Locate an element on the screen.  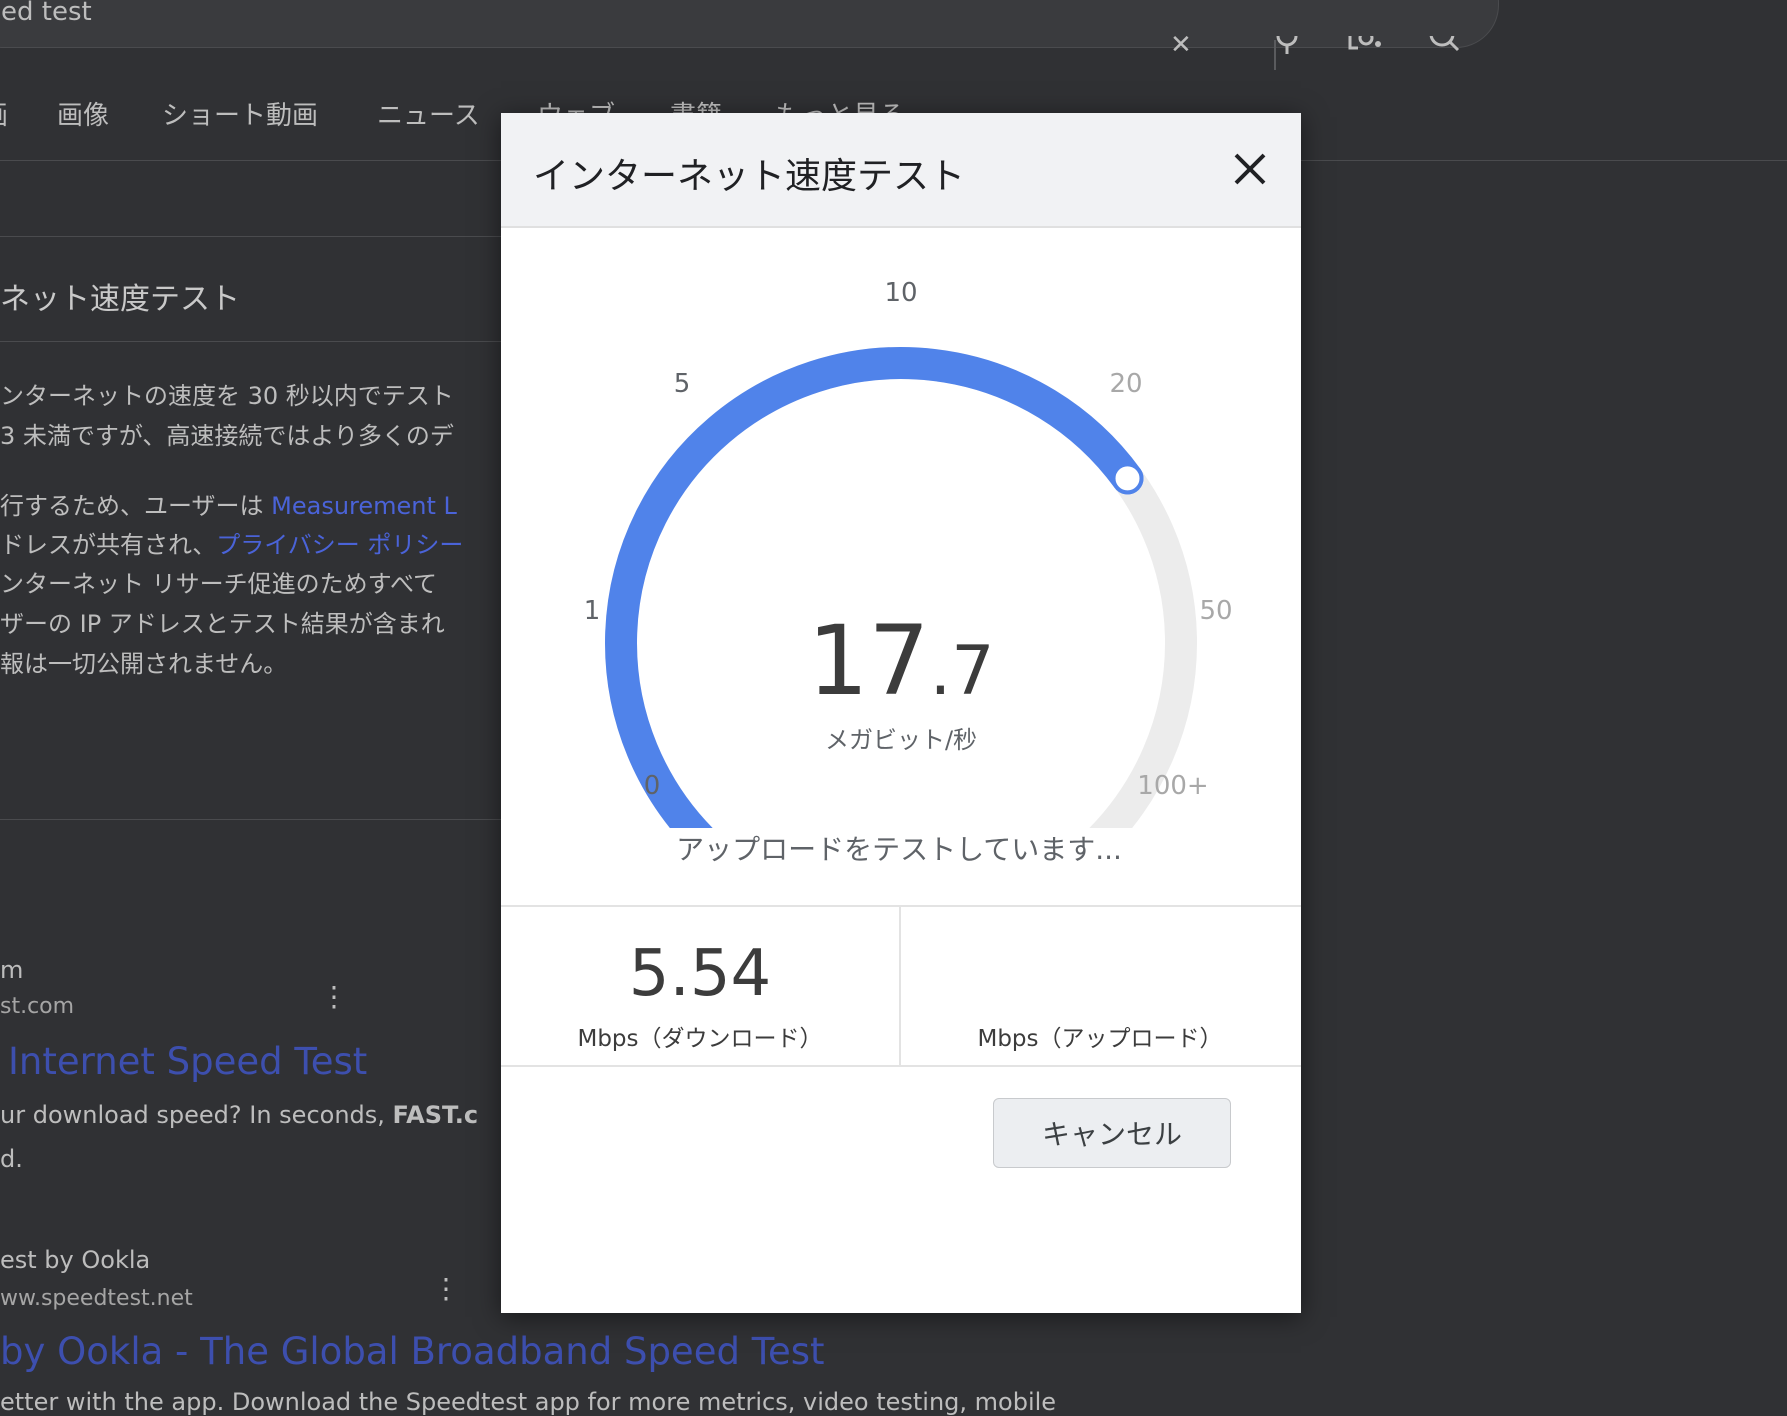
search-input: ed test is located at coordinates (46, 13).